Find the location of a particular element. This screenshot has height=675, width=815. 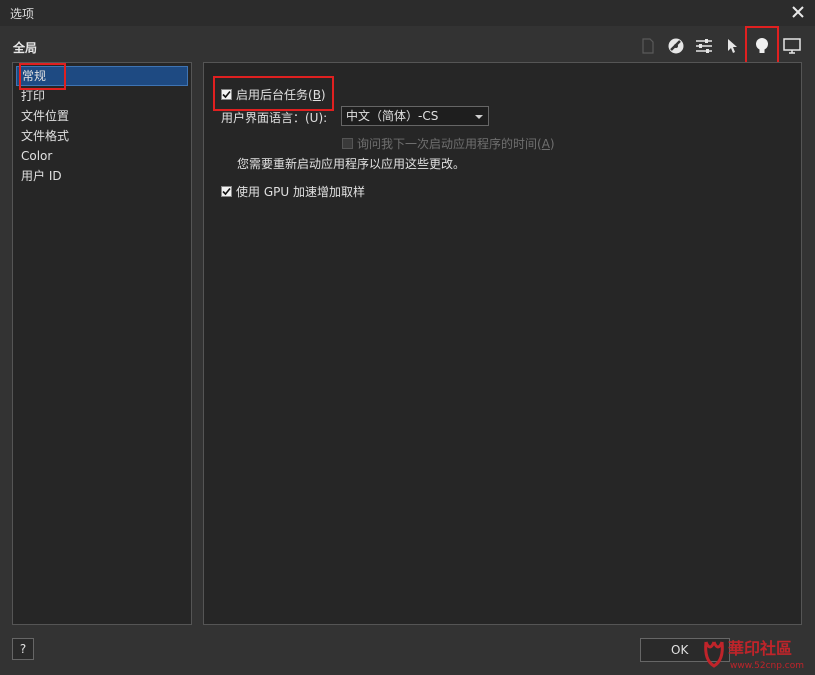

lightbulb-icon is located at coordinates (762, 45).